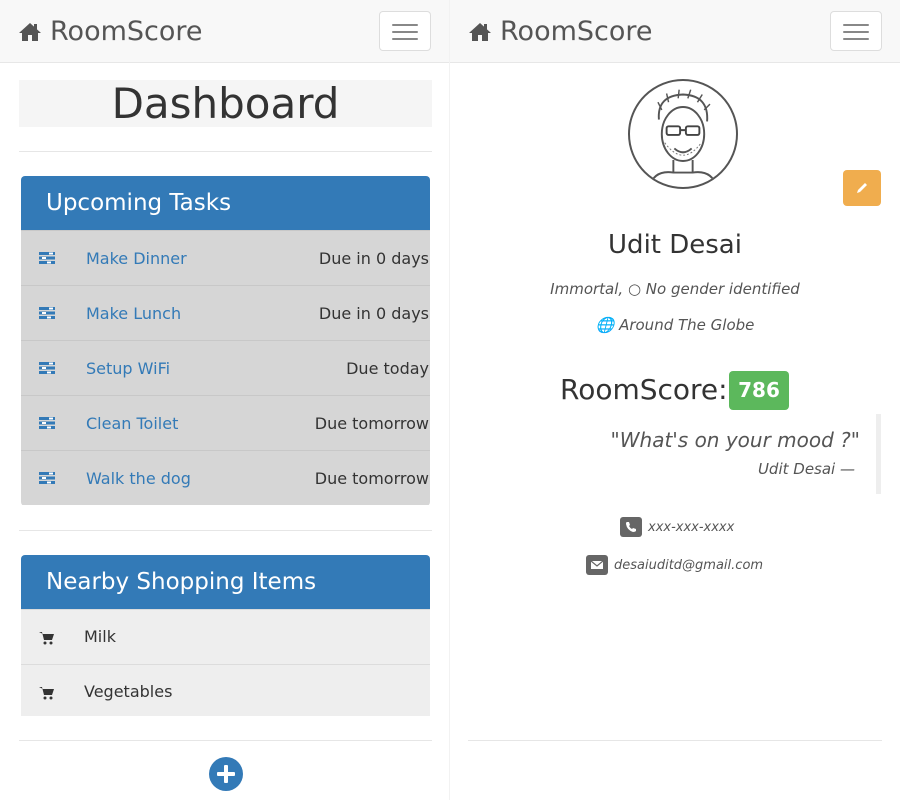  I want to click on task-row: Make Lunch Due in 0 days, so click(225, 312).